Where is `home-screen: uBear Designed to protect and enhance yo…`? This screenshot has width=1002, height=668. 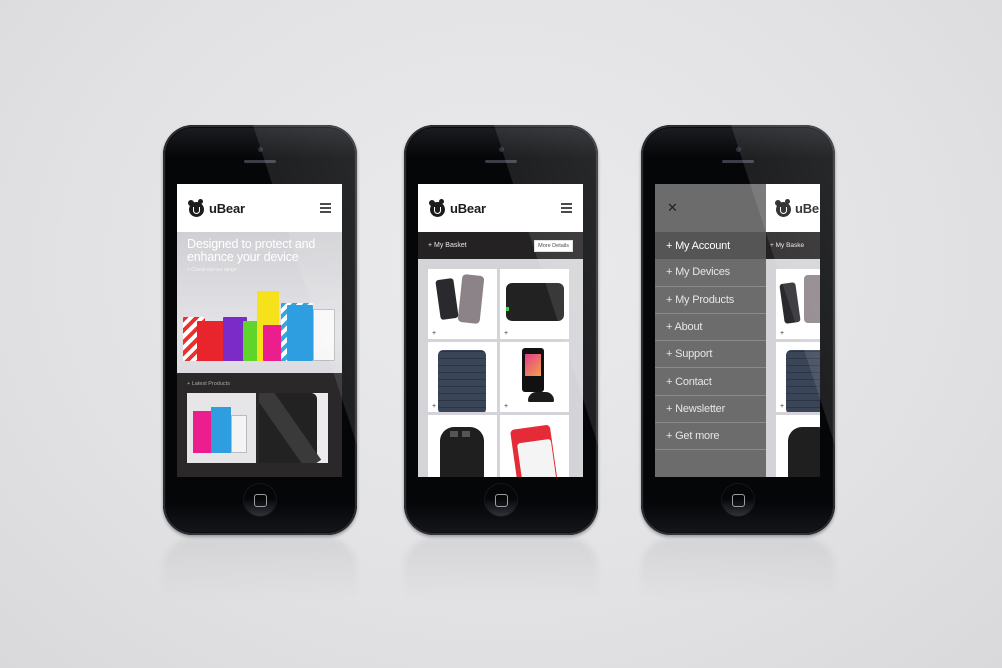
home-screen: uBear Designed to protect and enhance yo… is located at coordinates (259, 330).